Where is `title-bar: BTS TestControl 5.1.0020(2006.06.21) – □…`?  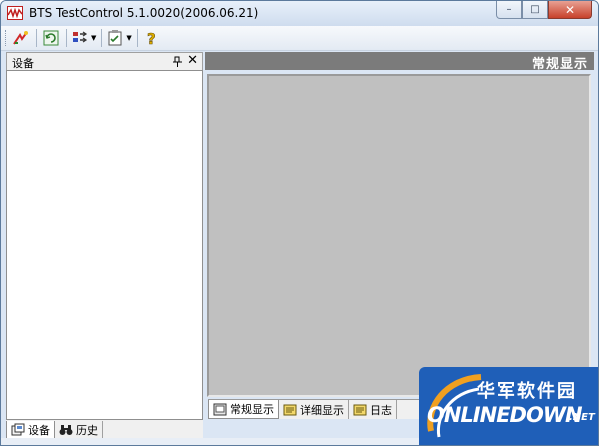
title-bar: BTS TestControl 5.1.0020(2006.06.21) – □… is located at coordinates (299, 13).